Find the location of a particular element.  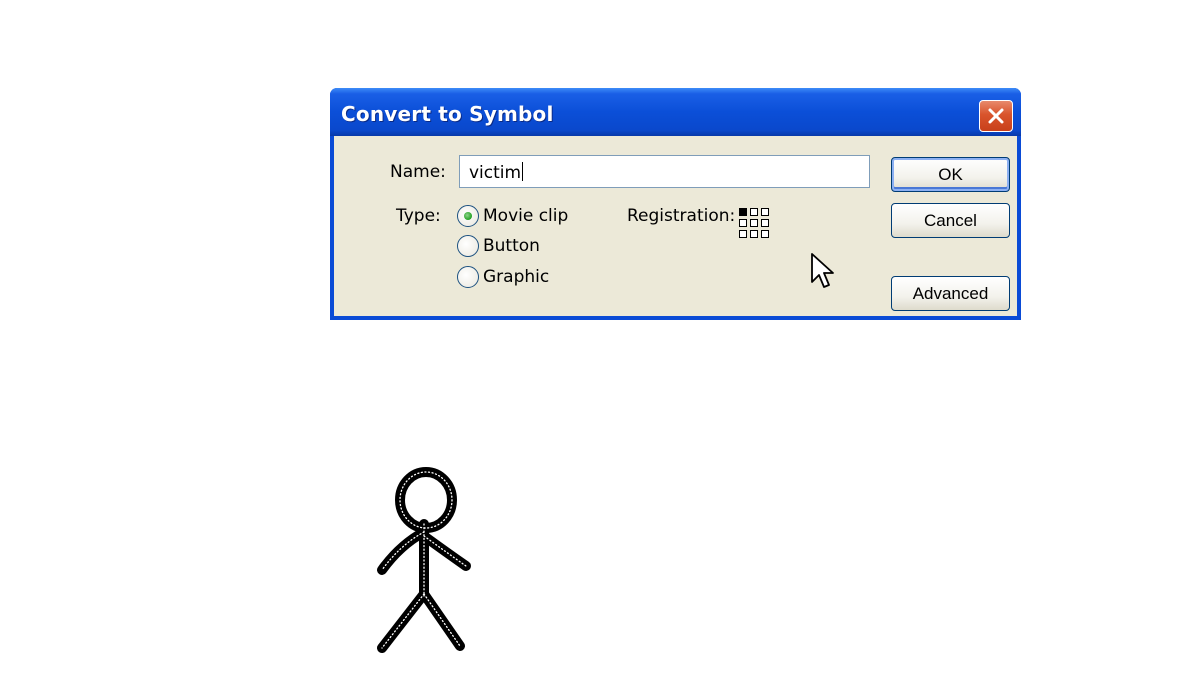

stick-figure is located at coordinates (424, 560).